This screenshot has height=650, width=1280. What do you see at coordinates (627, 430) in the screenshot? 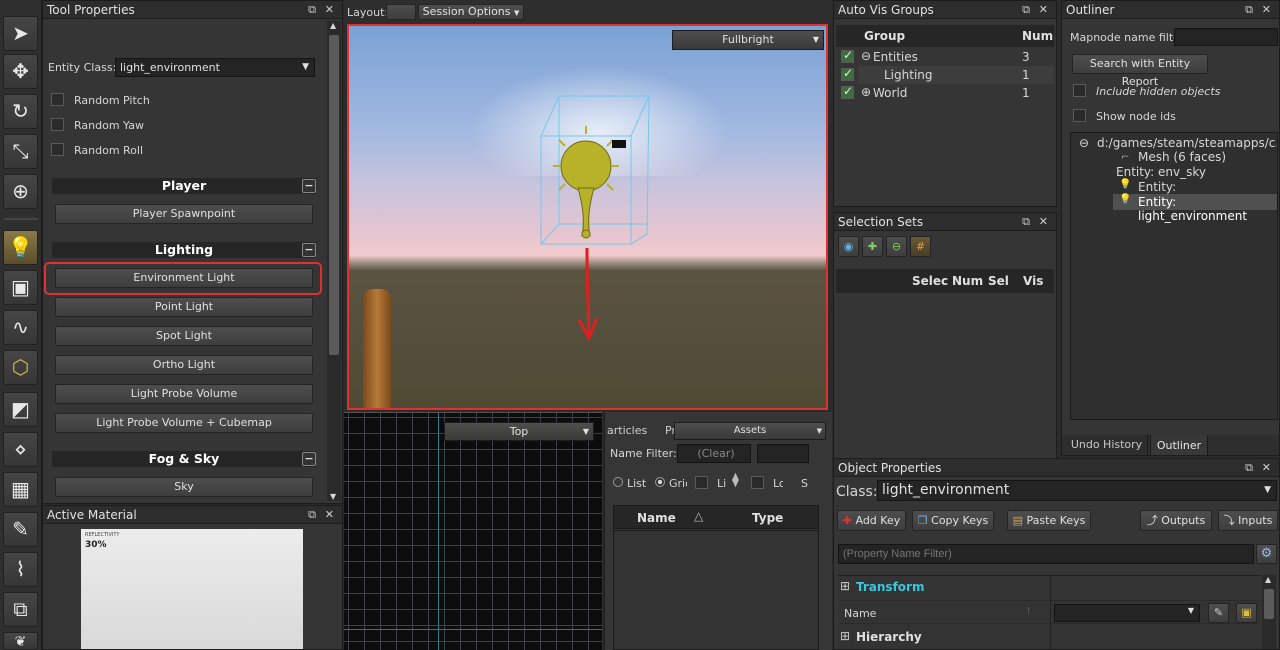
I see `tab-particles: articles` at bounding box center [627, 430].